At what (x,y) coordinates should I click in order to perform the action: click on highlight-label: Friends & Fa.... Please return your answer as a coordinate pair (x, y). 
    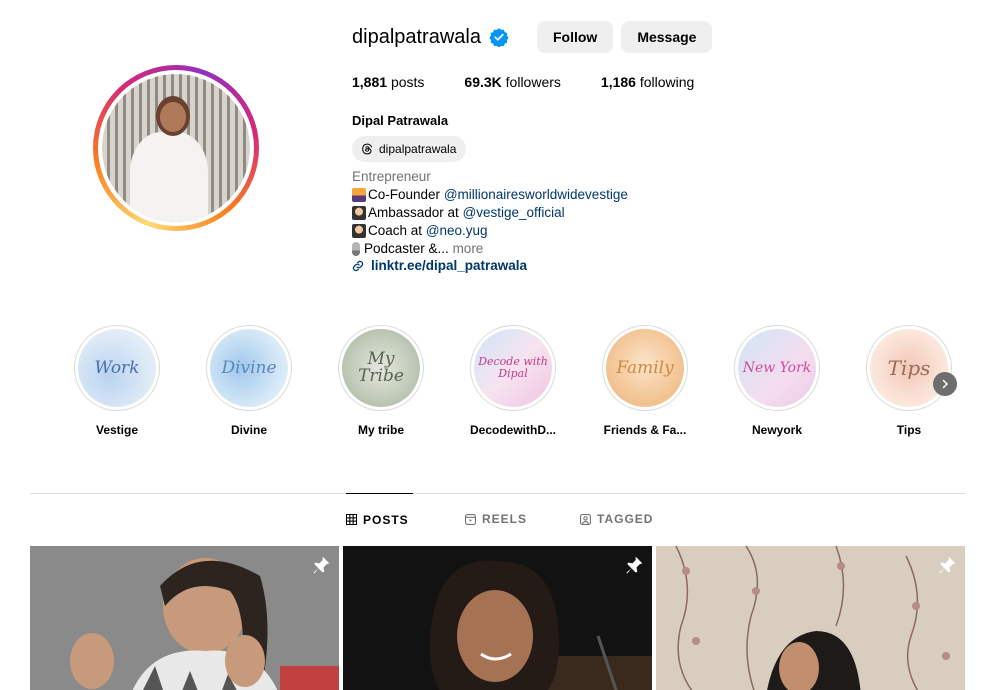
    Looking at the image, I should click on (645, 430).